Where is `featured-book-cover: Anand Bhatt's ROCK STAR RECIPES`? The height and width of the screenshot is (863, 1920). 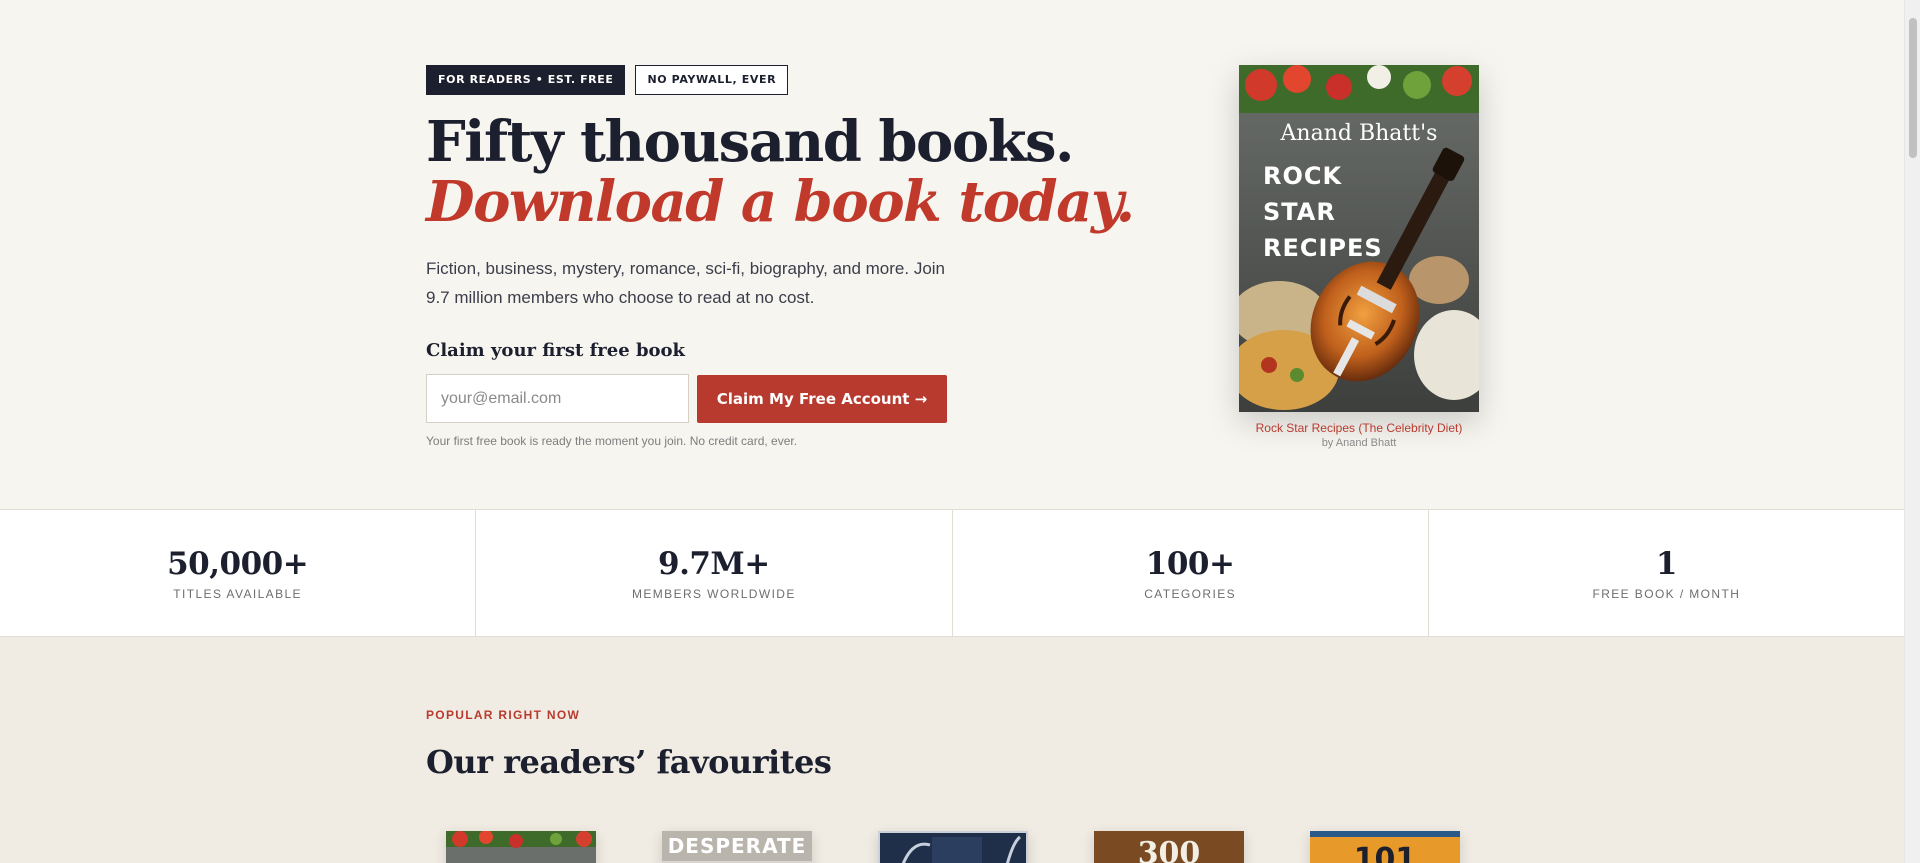 featured-book-cover: Anand Bhatt's ROCK STAR RECIPES is located at coordinates (1359, 238).